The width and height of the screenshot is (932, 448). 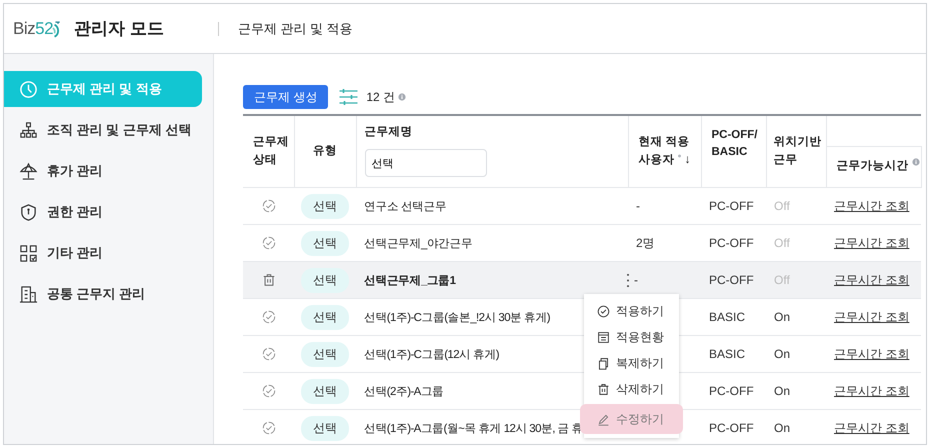 What do you see at coordinates (103, 130) in the screenshot?
I see `sidebar-item: 조직 관리 및 근무제 선택` at bounding box center [103, 130].